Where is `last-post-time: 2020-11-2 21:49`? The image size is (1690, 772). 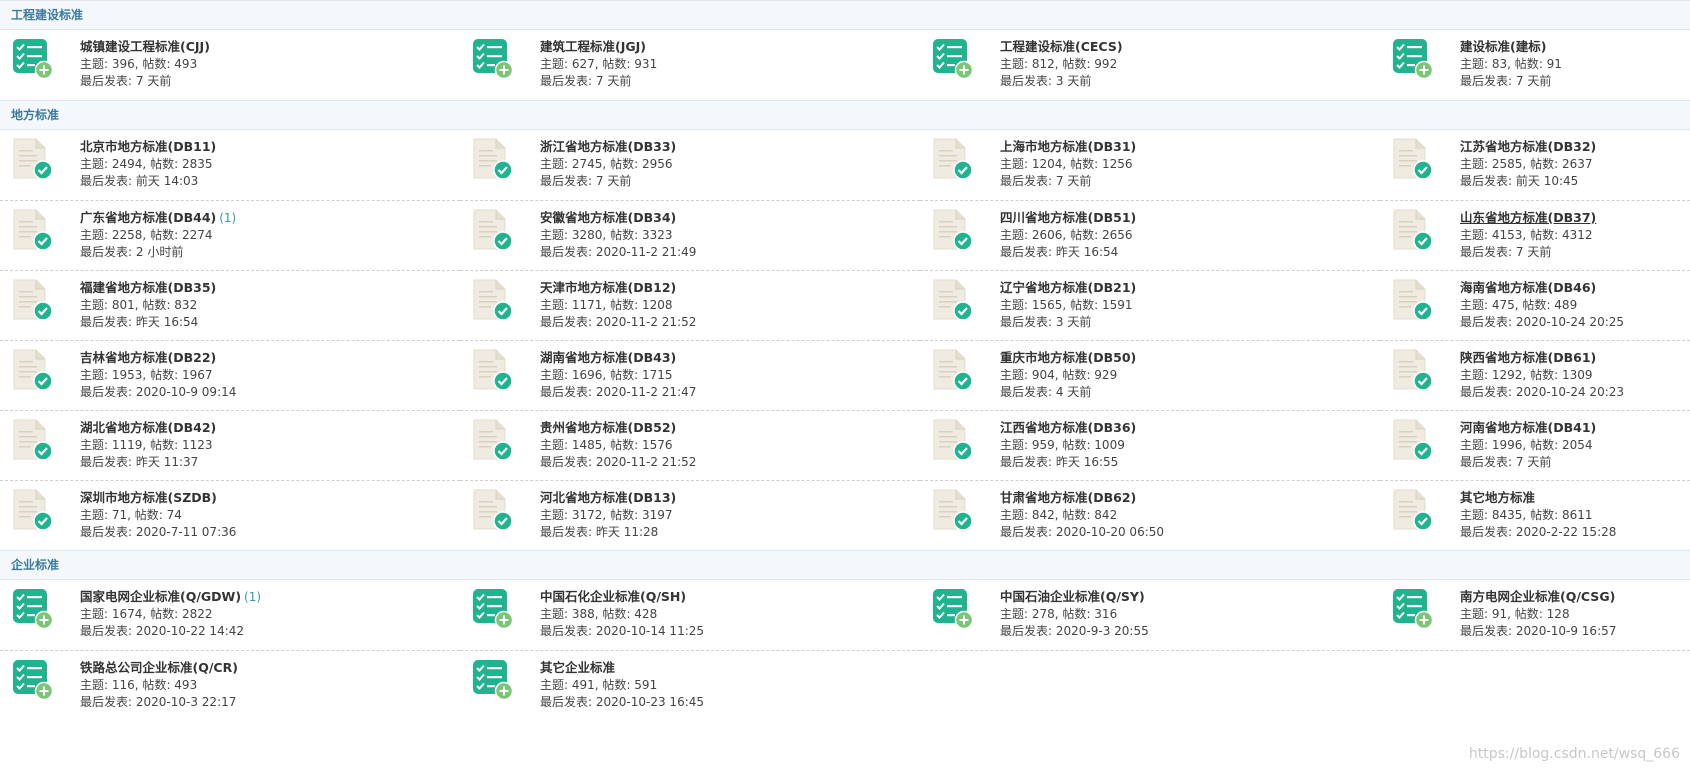 last-post-time: 2020-11-2 21:49 is located at coordinates (646, 252).